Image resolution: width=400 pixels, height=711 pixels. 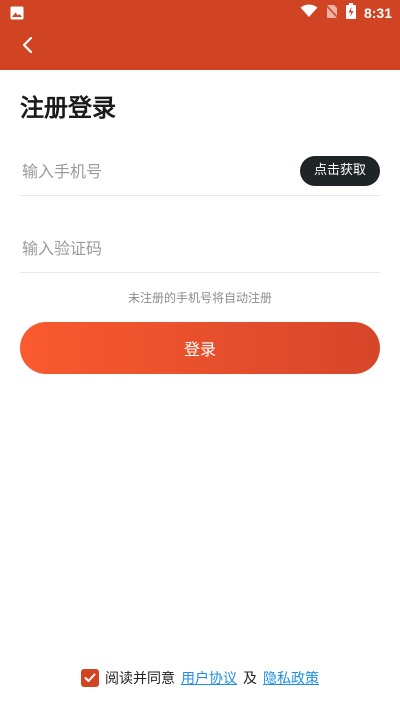 I want to click on checkmark-icon, so click(x=90, y=677).